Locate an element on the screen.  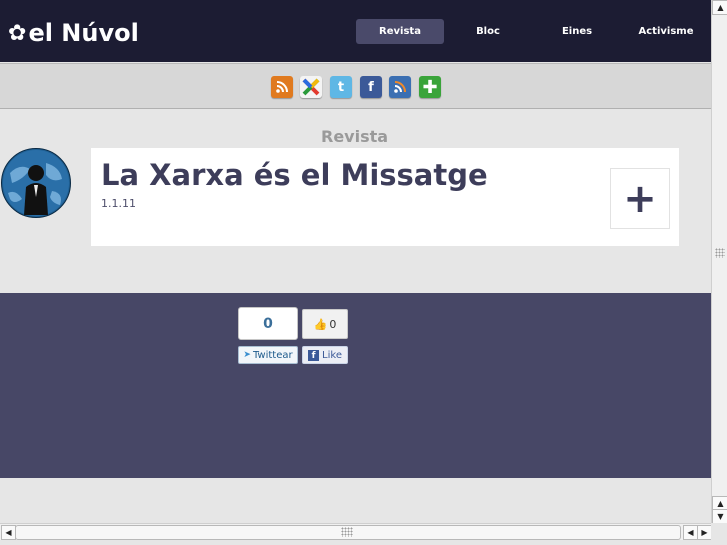
scroll-down-arrow-icon: ▼ is located at coordinates (719, 516).